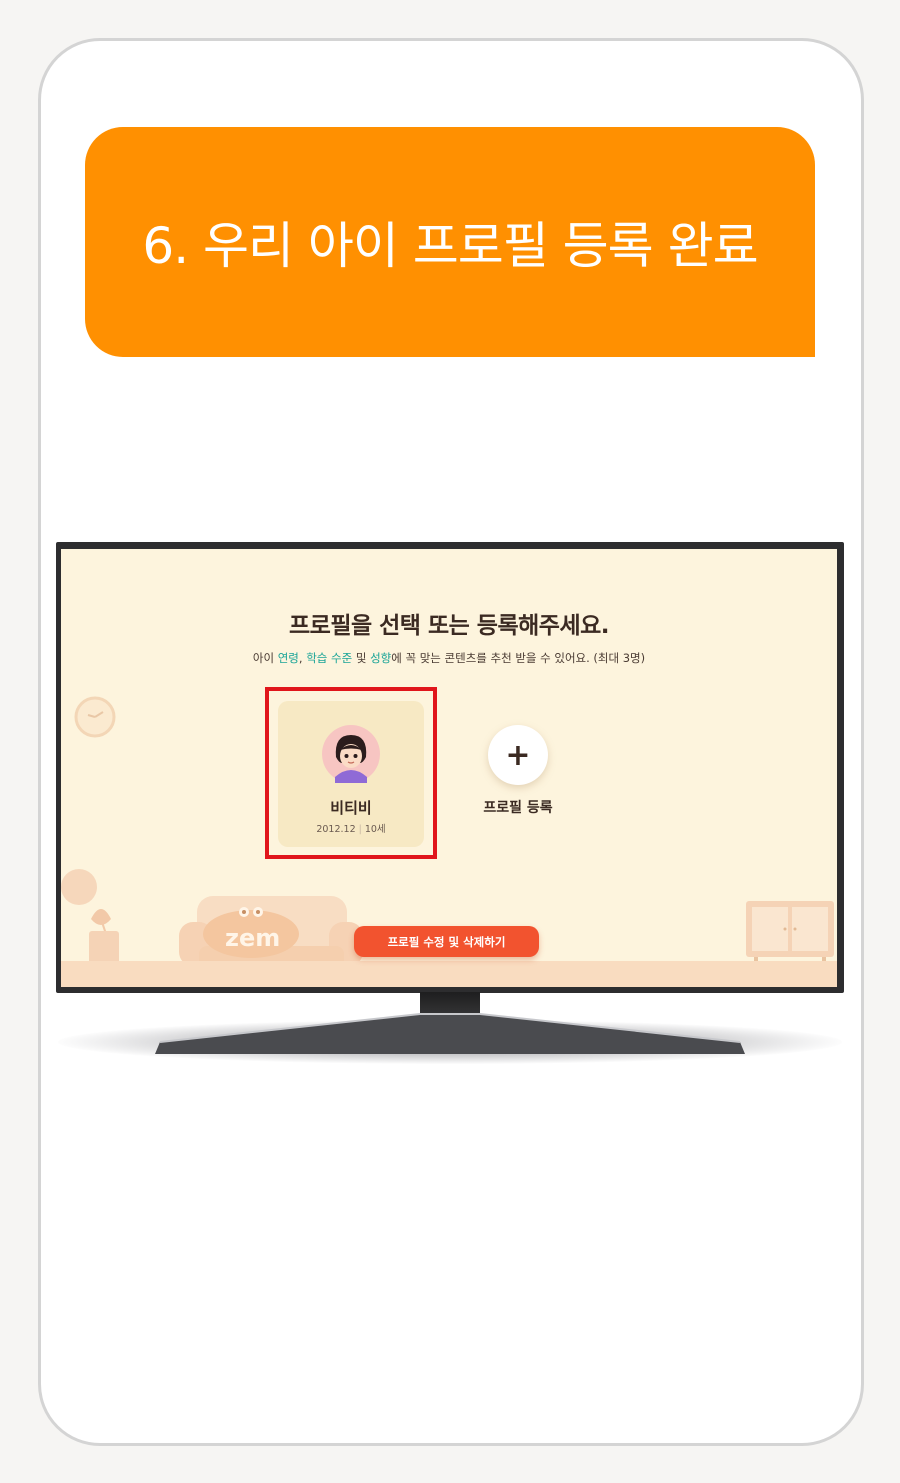  I want to click on subtitle-text: 및, so click(361, 658).